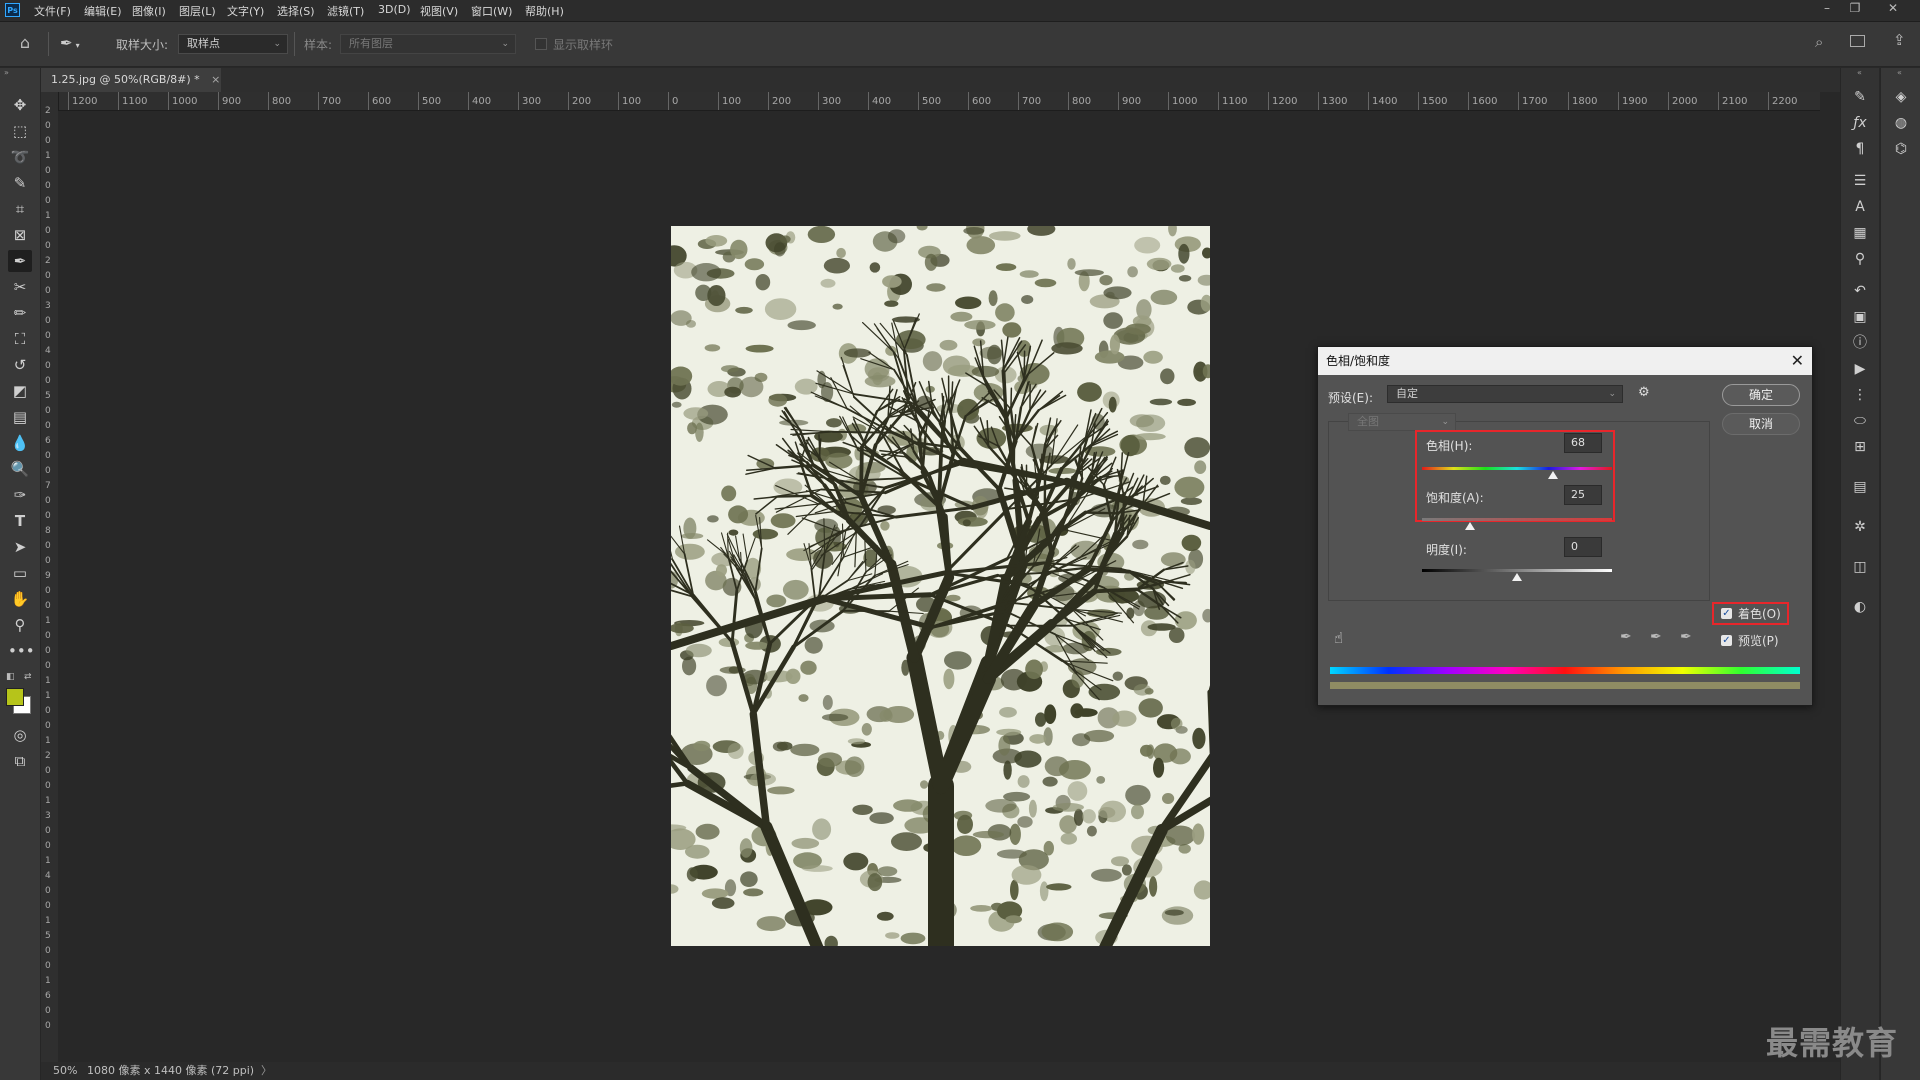  Describe the element at coordinates (1857, 41) in the screenshot. I see `workspace-icon` at that location.